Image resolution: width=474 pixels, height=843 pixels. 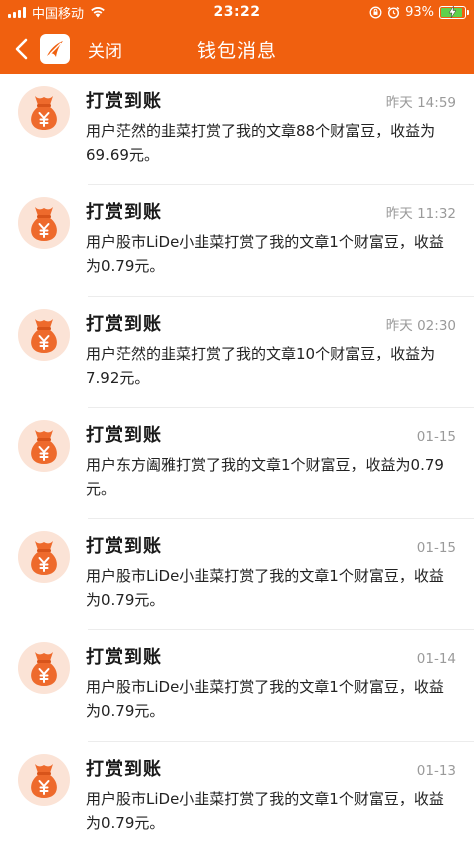 I want to click on message-body: 打赏到账 01-15 用户东方阖雅打赏了我的文章1个财富豆，收益为0.79元。, so click(x=272, y=463).